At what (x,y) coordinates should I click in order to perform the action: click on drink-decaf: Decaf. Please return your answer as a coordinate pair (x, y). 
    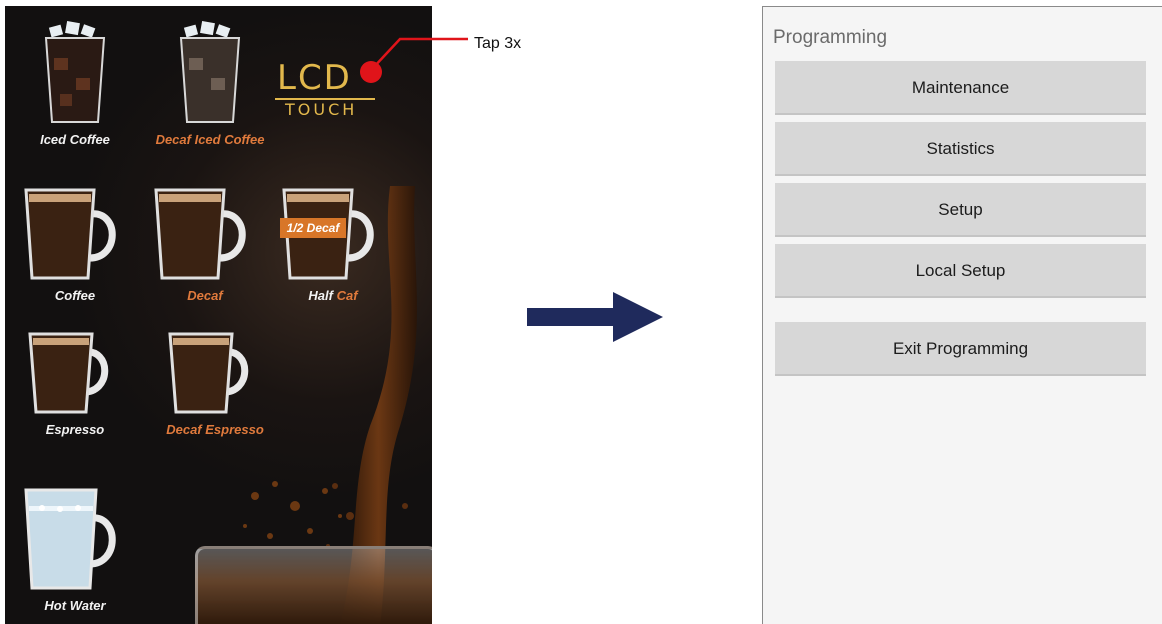
    Looking at the image, I should click on (205, 243).